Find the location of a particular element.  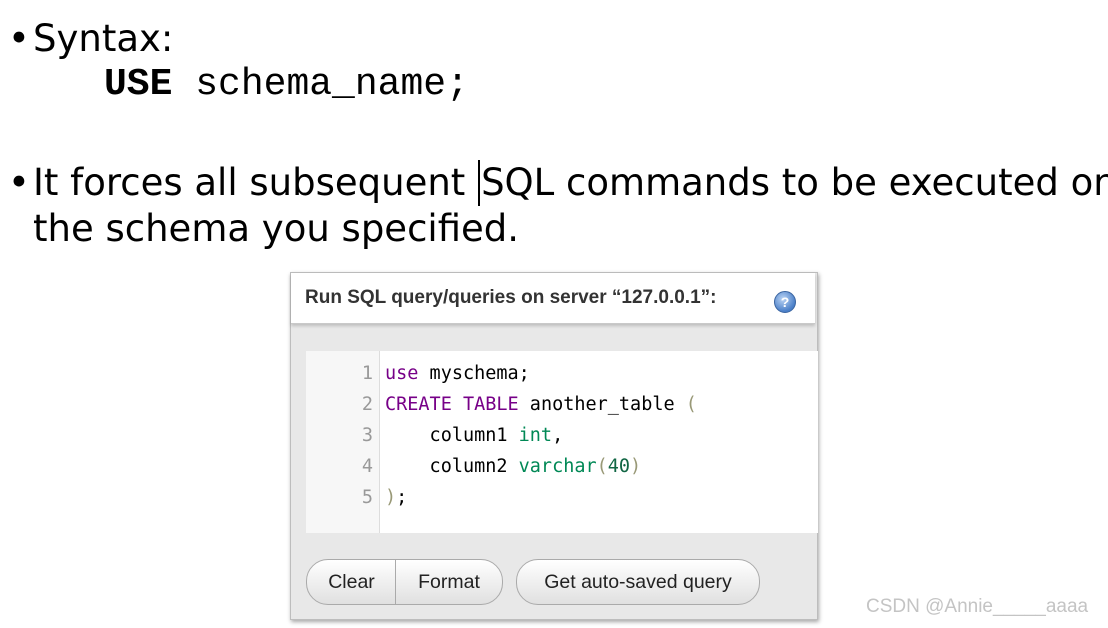

line-number: 1 is located at coordinates (367, 373).